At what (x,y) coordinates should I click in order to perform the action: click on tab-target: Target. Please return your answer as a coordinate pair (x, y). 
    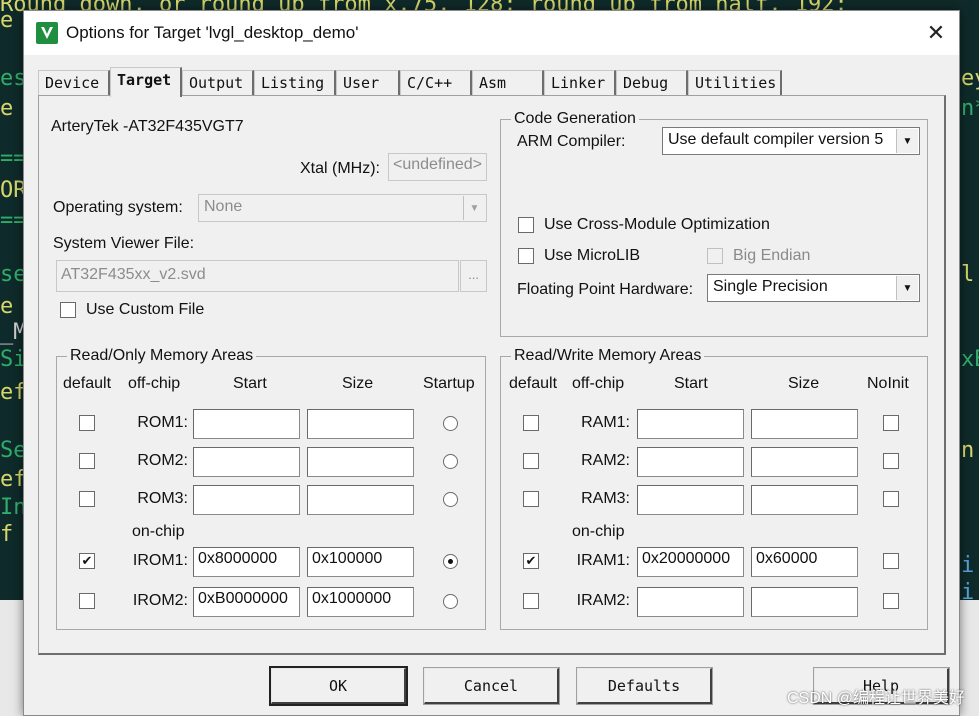
    Looking at the image, I should click on (146, 82).